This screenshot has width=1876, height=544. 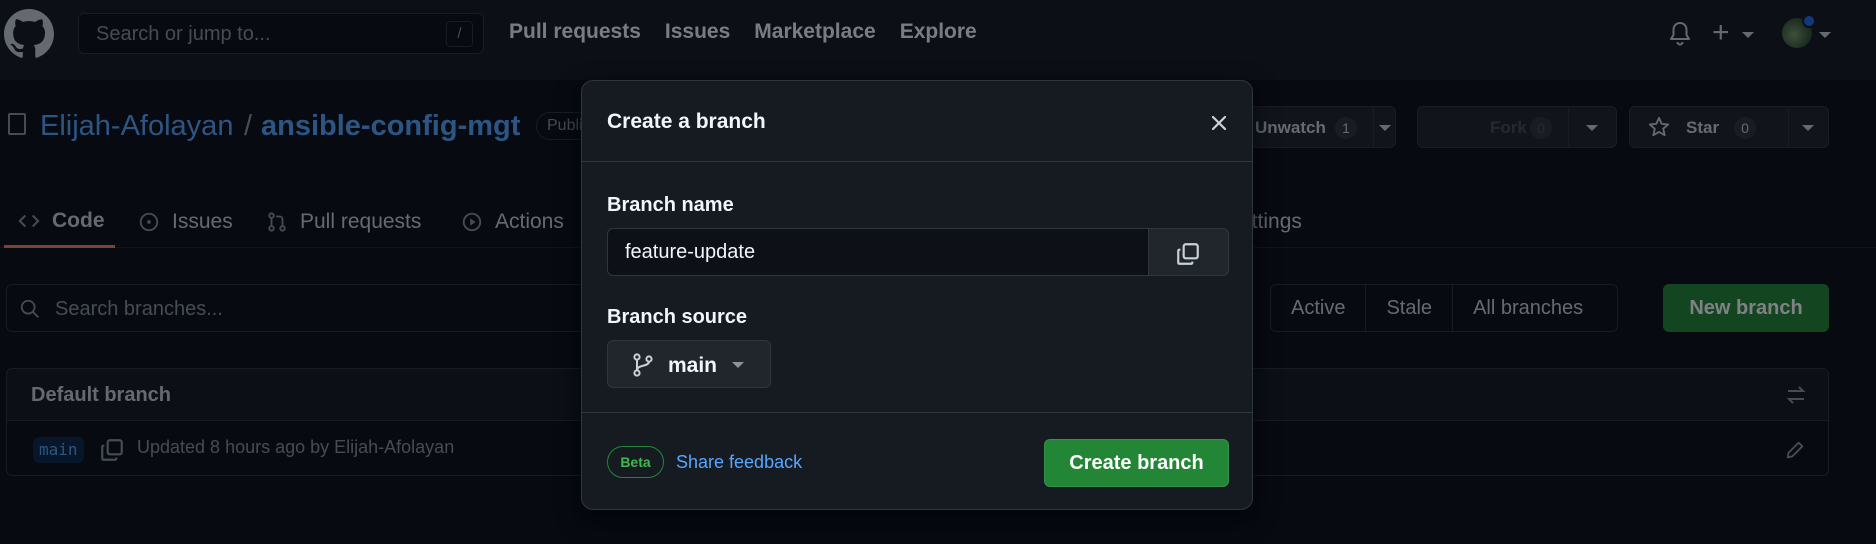 I want to click on branch-source-value: main, so click(x=693, y=365).